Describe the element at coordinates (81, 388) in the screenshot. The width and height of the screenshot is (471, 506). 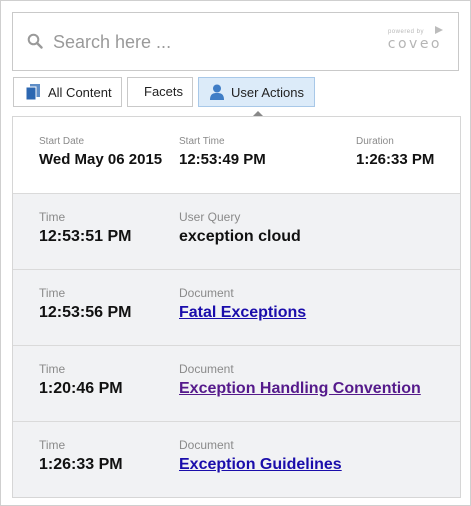
I see `time-value: 1:20:46 PM` at that location.